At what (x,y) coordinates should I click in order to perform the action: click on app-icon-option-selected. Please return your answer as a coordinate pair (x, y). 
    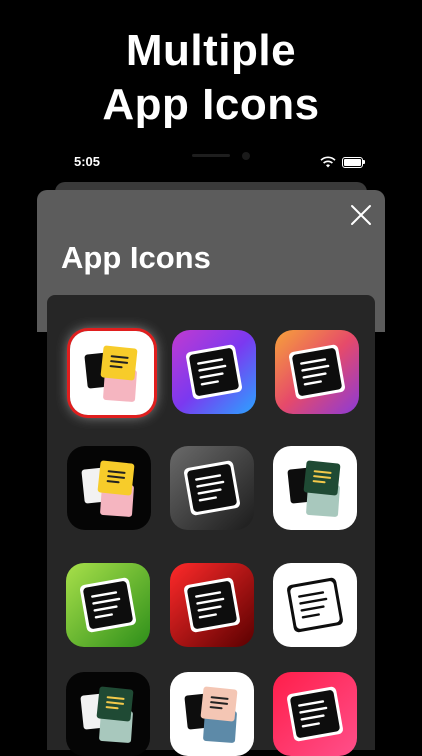
    Looking at the image, I should click on (112, 373).